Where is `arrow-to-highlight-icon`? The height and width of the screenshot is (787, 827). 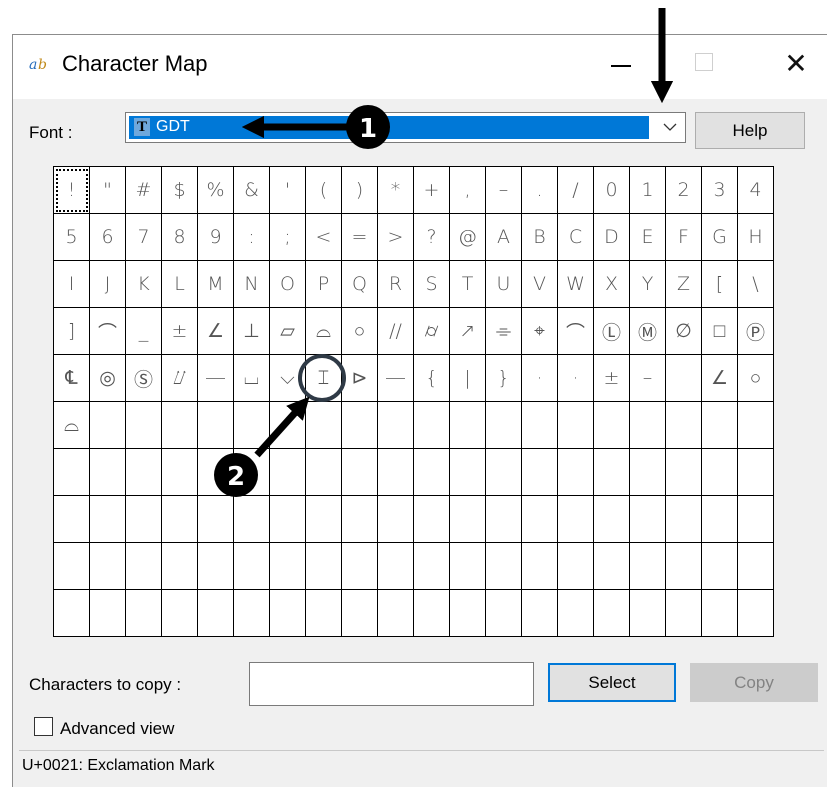
arrow-to-highlight-icon is located at coordinates (282, 427).